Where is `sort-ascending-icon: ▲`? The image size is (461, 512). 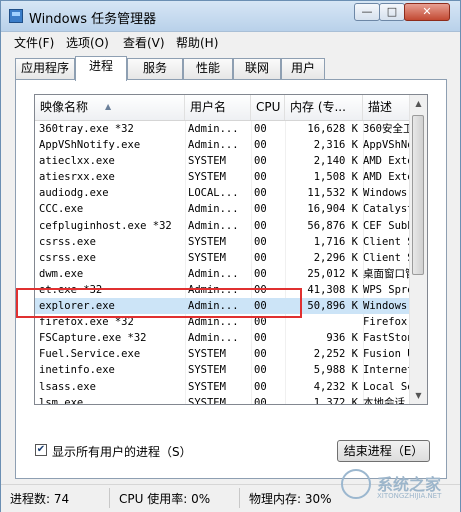
sort-ascending-icon: ▲ is located at coordinates (108, 106).